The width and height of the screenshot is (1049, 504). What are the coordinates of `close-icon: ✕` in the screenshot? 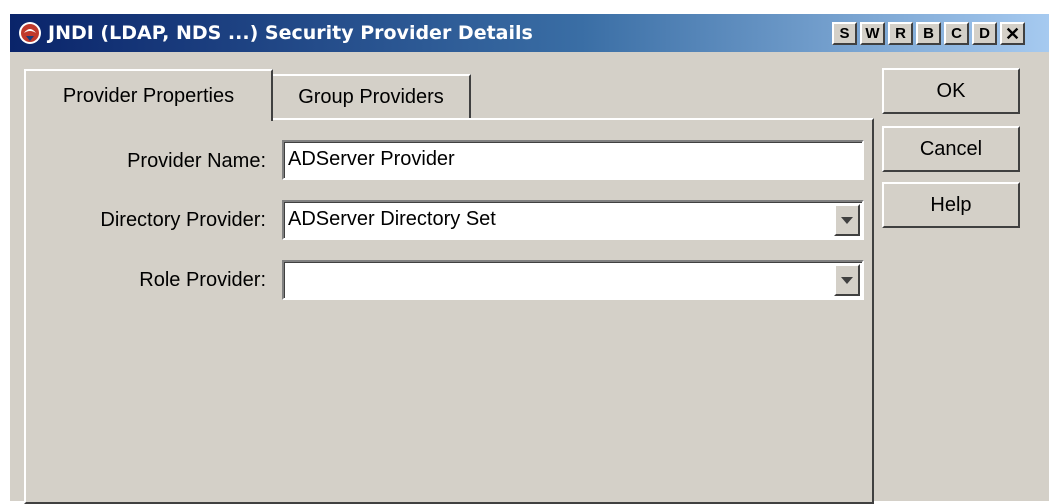 It's located at (1012, 33).